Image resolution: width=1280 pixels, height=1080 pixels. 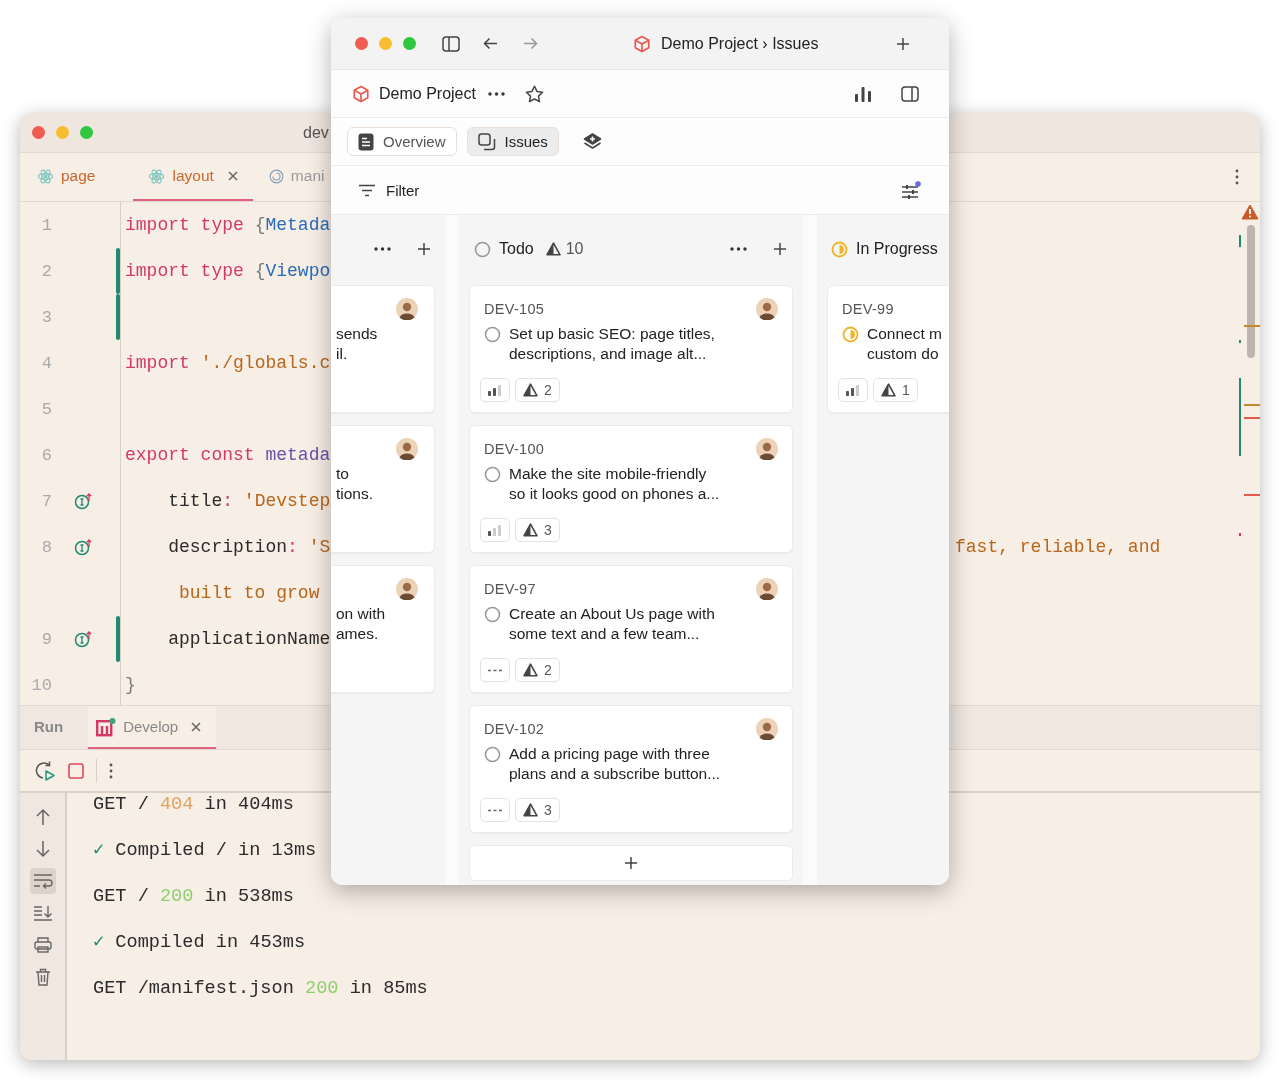 I want to click on column-title: In Progress, so click(x=897, y=249).